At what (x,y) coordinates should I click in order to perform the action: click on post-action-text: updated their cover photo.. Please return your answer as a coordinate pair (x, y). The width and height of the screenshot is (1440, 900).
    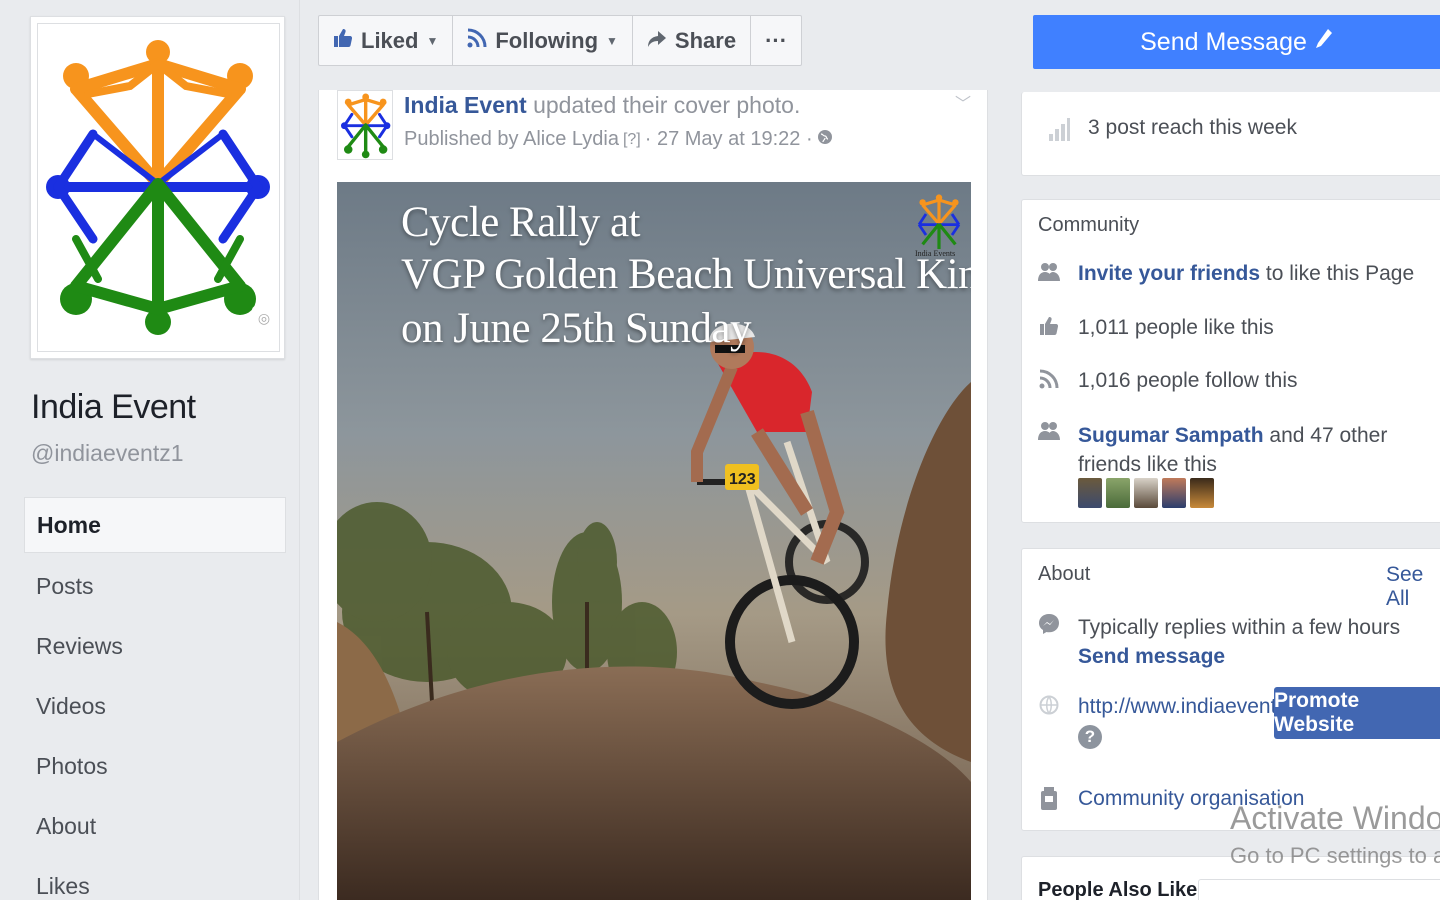
    Looking at the image, I should click on (667, 105).